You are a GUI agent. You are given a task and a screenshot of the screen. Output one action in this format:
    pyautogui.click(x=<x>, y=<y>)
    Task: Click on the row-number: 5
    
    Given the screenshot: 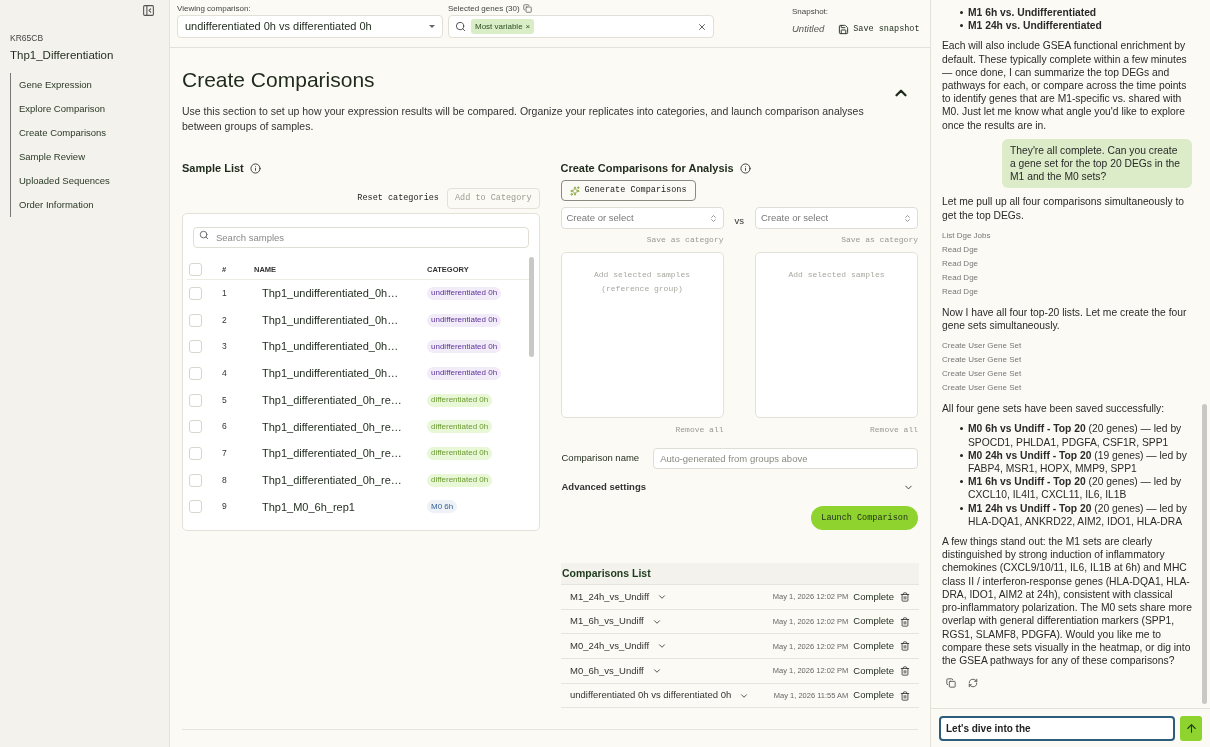 What is the action you would take?
    pyautogui.click(x=225, y=400)
    